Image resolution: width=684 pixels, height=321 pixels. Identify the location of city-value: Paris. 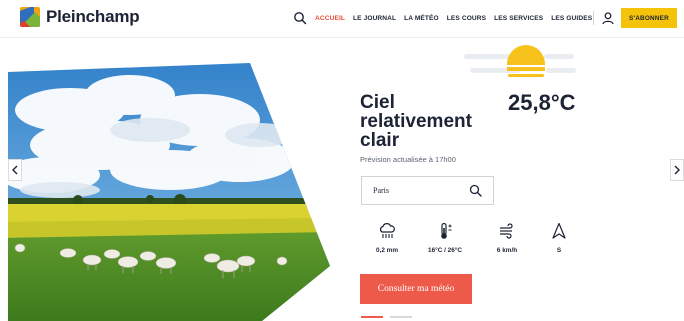
(381, 190).